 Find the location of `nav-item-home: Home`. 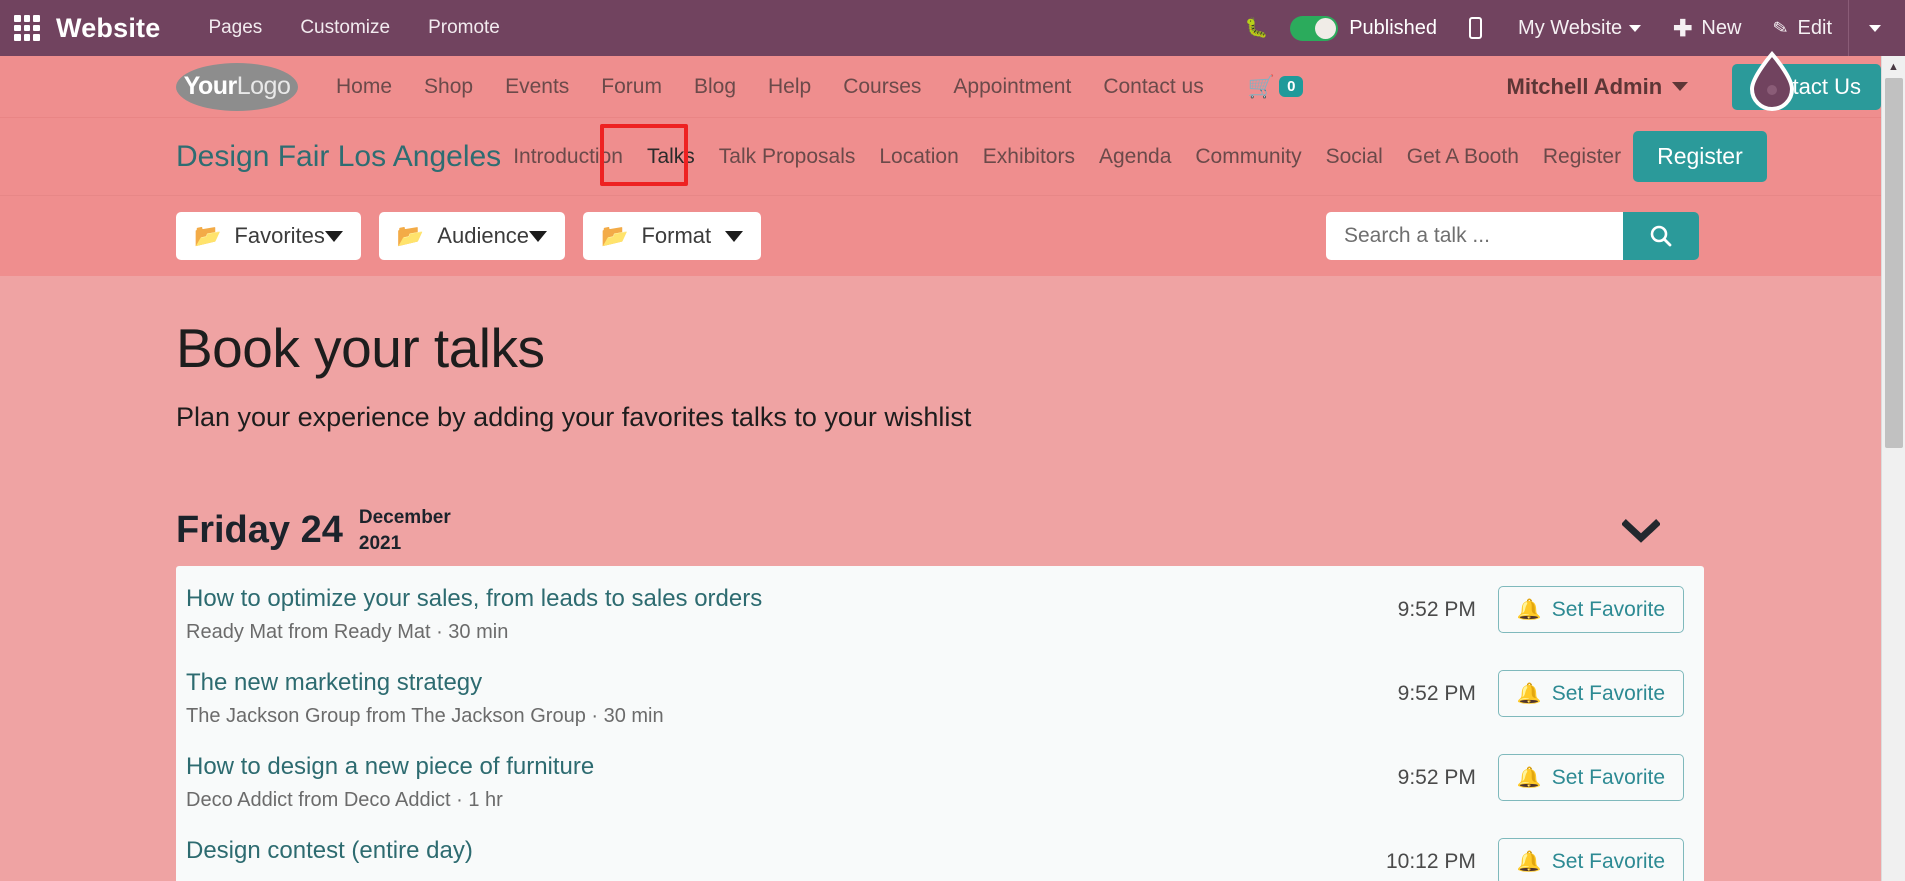

nav-item-home: Home is located at coordinates (364, 87).